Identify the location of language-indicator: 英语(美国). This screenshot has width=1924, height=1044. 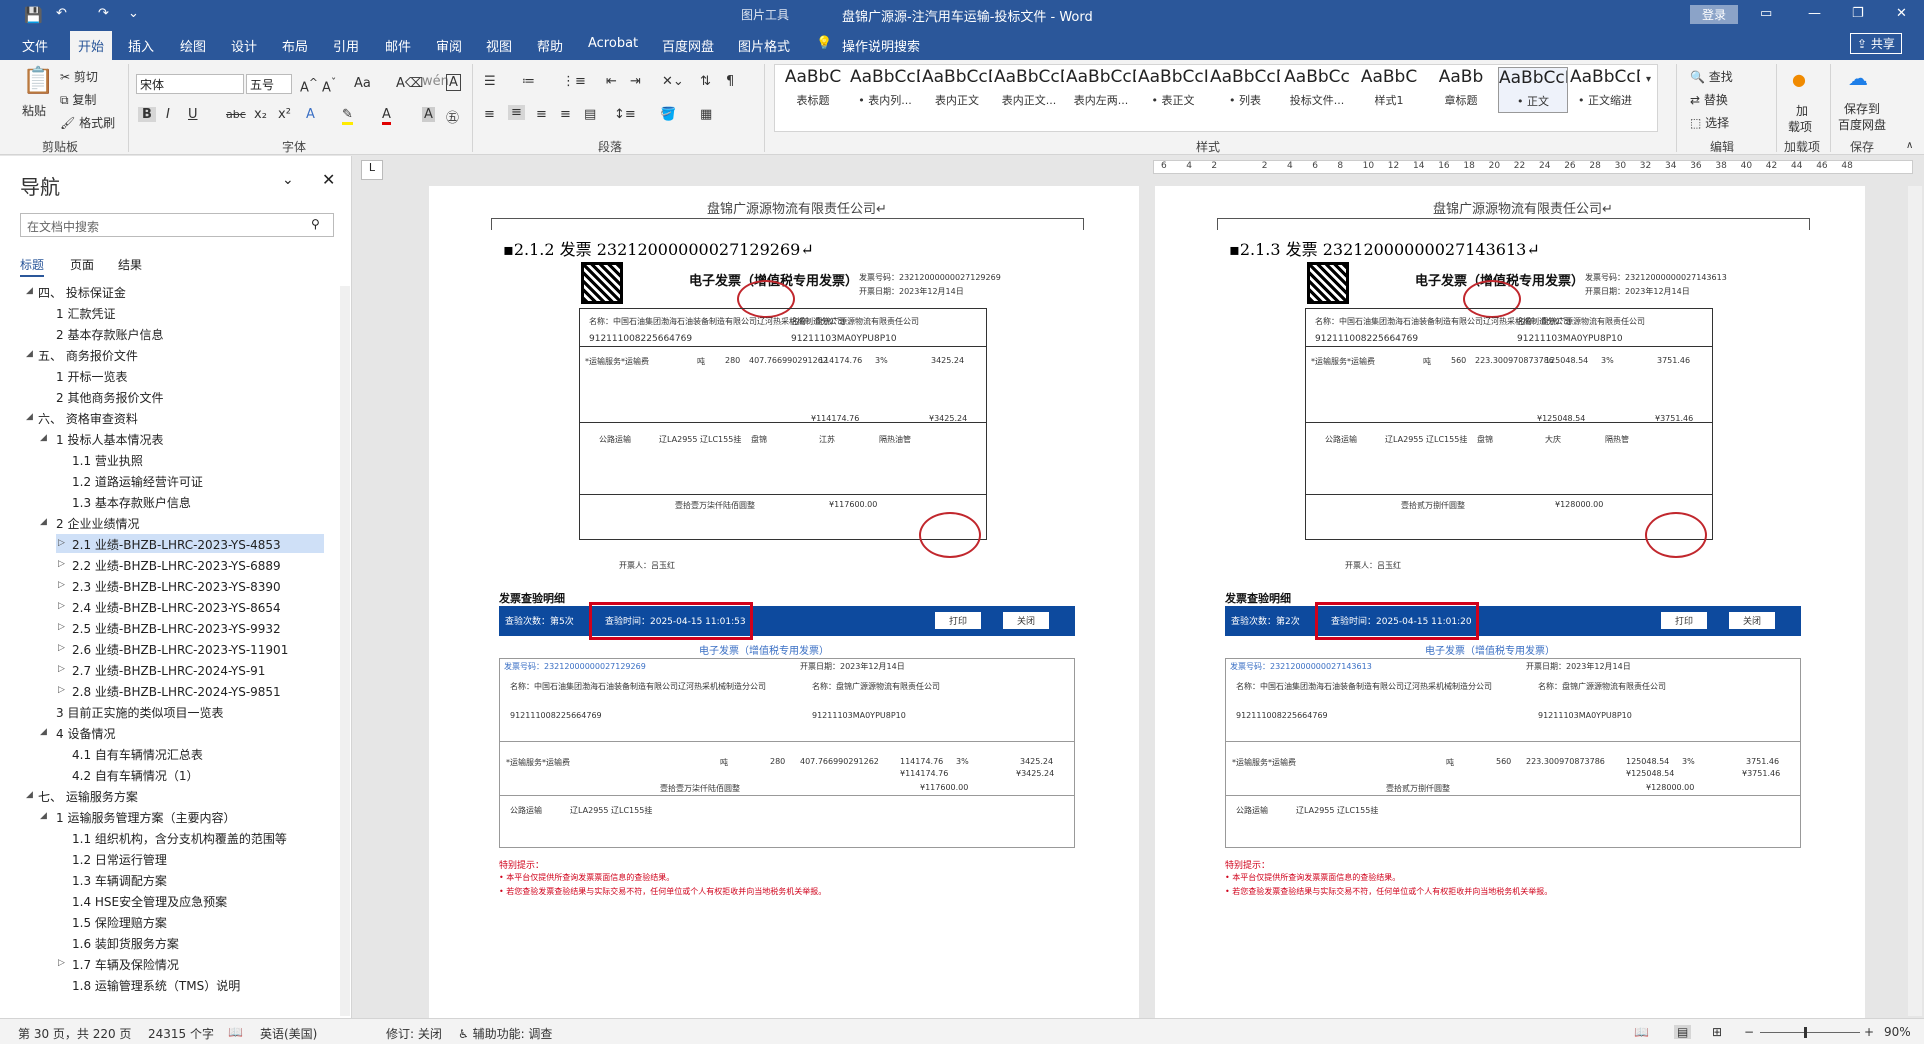
(288, 1033).